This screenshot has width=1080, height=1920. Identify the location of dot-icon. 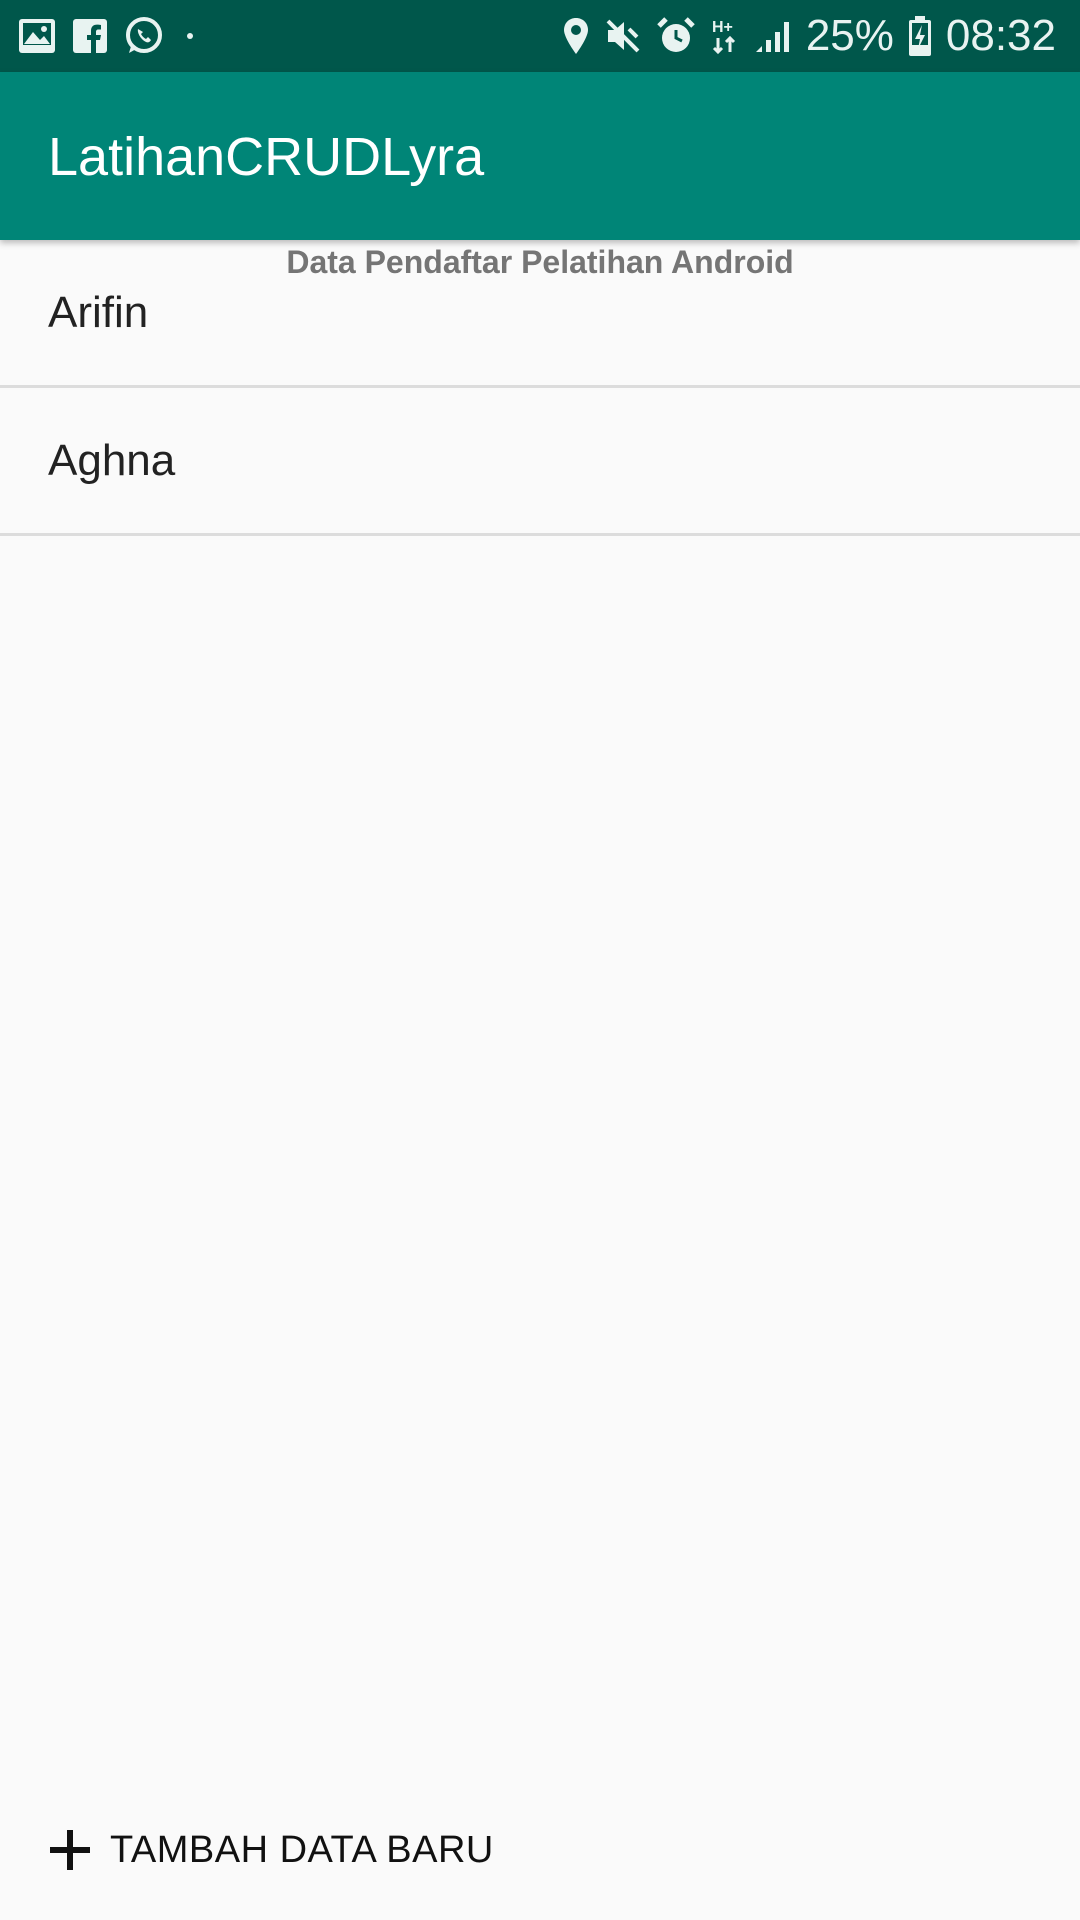
(190, 36).